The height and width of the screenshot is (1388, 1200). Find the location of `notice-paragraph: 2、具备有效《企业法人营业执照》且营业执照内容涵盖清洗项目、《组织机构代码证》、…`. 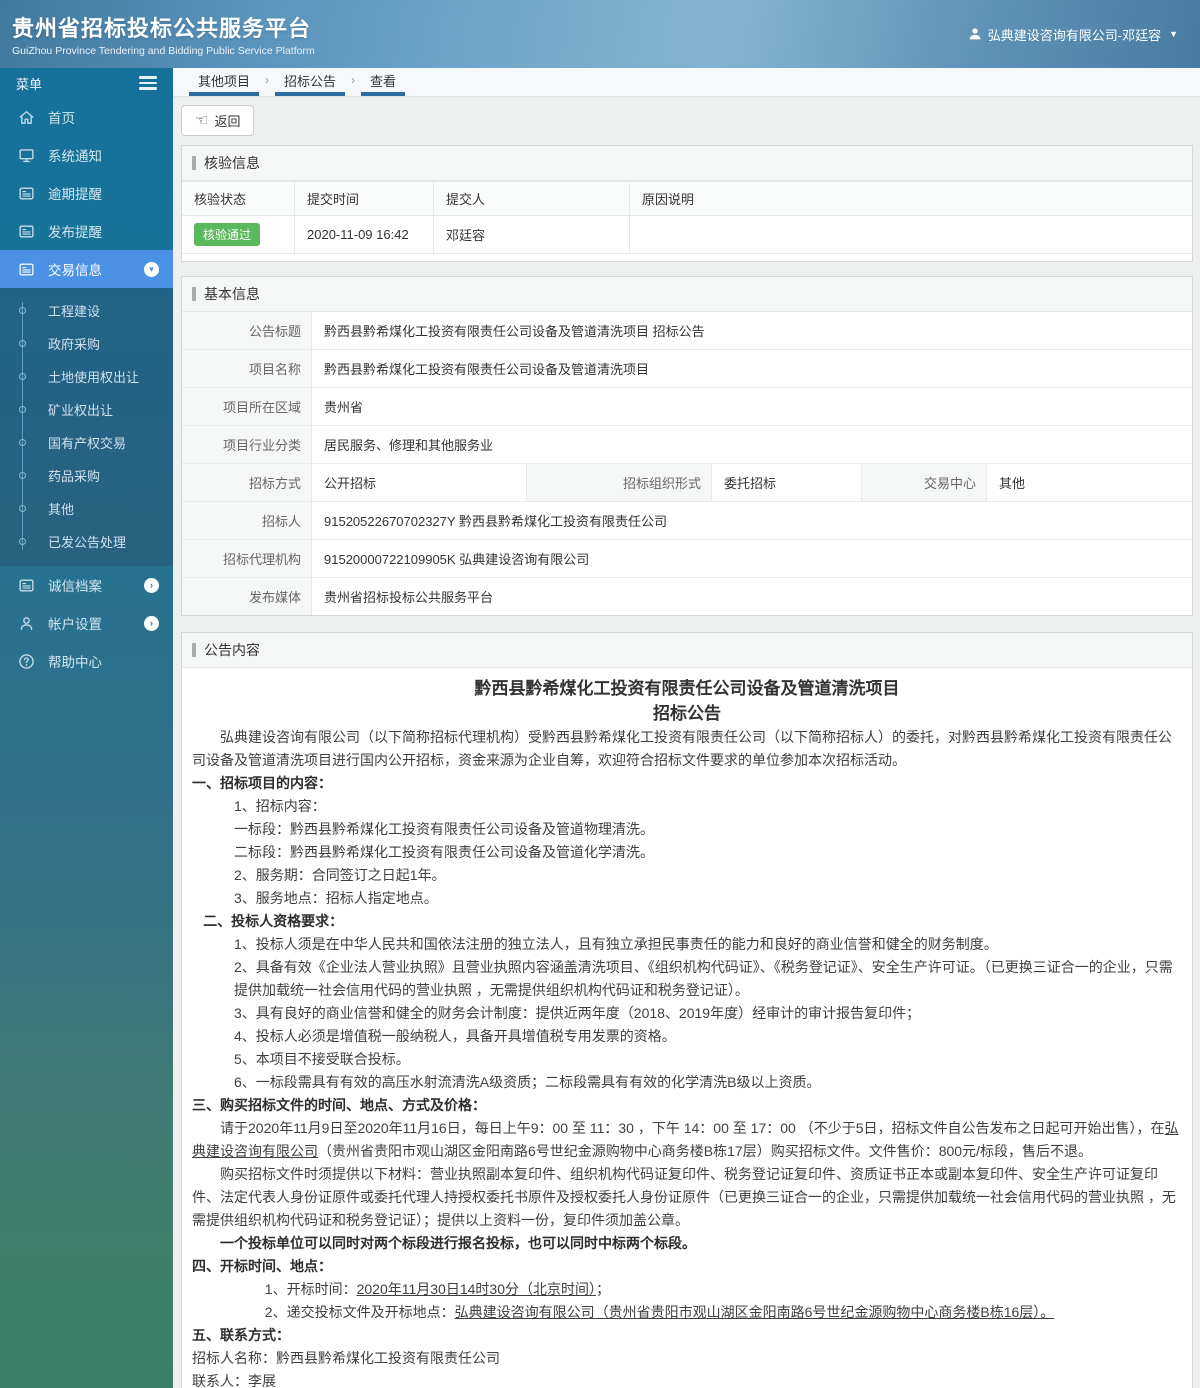

notice-paragraph: 2、具备有效《企业法人营业执照》且营业执照内容涵盖清洗项目、《组织机构代码证》、… is located at coordinates (687, 979).